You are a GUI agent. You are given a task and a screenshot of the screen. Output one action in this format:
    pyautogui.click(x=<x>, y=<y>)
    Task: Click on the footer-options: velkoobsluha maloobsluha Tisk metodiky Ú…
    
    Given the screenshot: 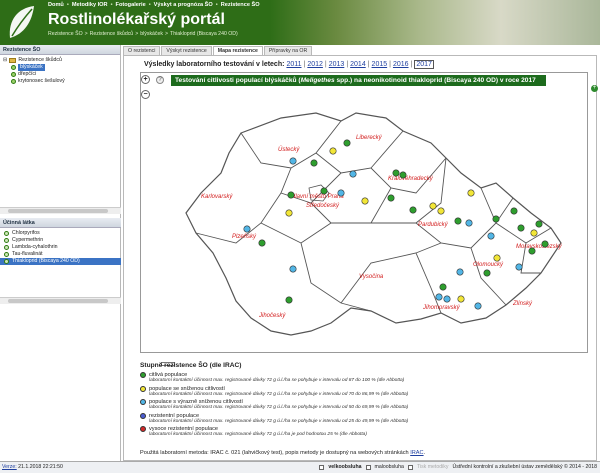 What is the action you would take?
    pyautogui.click(x=458, y=467)
    